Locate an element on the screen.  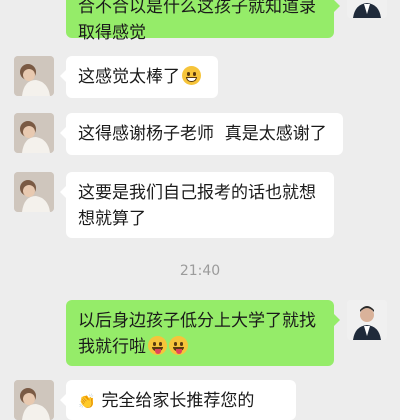
message-text-line-2: 想就算了 is located at coordinates (112, 219).